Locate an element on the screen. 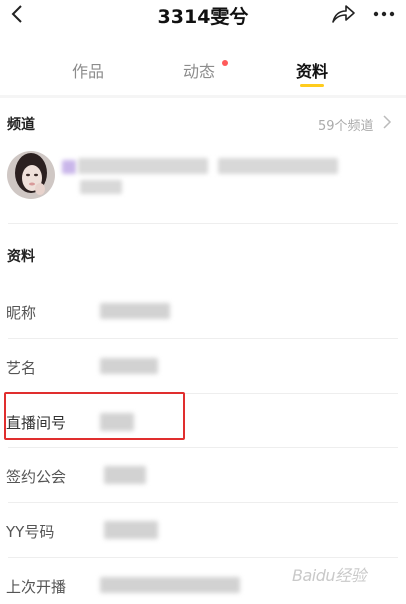 Image resolution: width=406 pixels, height=604 pixels. active-tab-indicator is located at coordinates (312, 85).